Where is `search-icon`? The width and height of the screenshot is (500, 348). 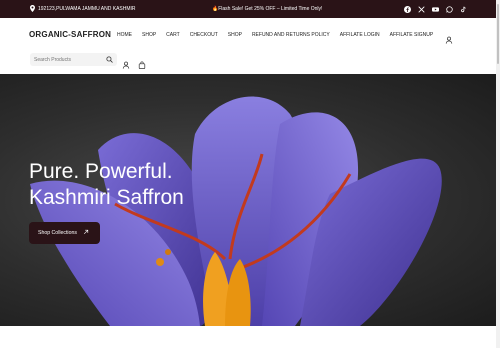
search-icon is located at coordinates (109, 59).